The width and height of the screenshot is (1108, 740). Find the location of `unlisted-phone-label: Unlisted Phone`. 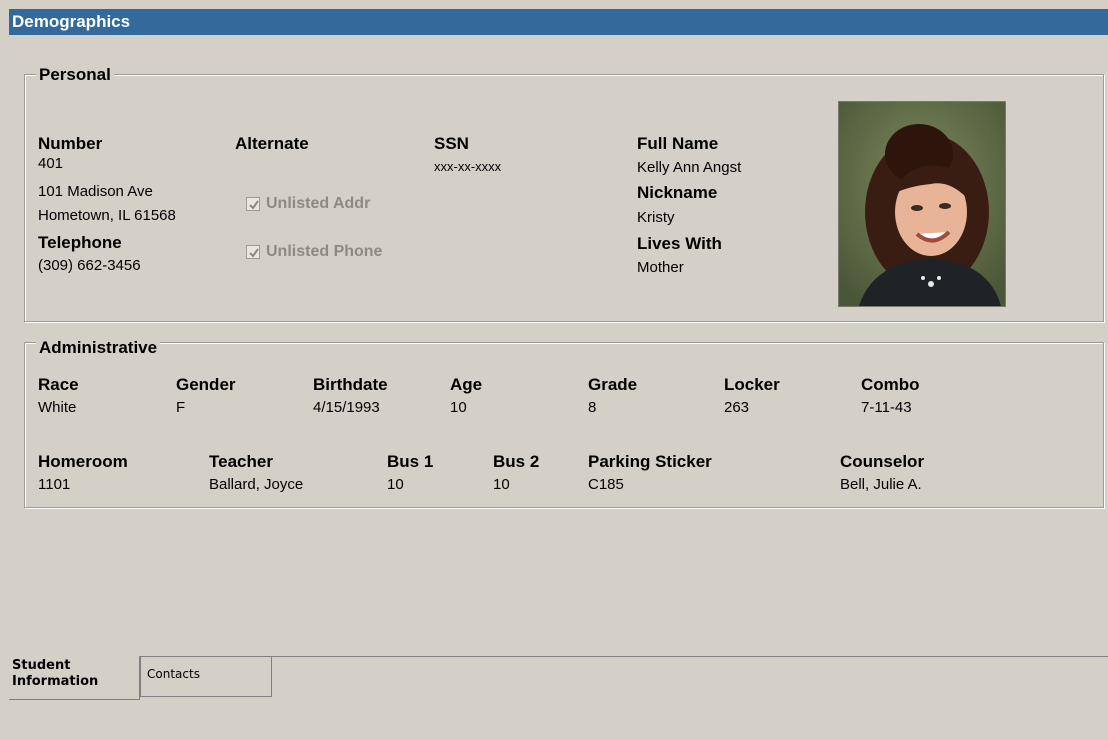

unlisted-phone-label: Unlisted Phone is located at coordinates (324, 251).